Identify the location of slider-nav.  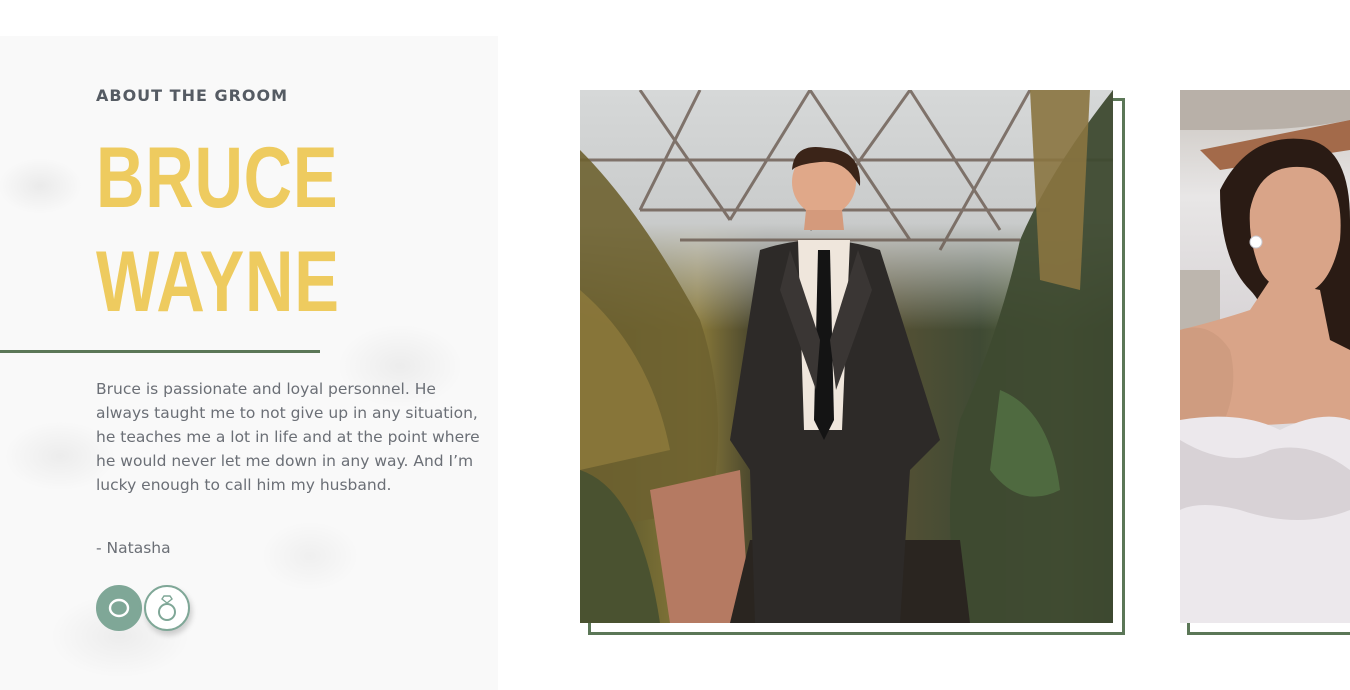
(143, 608).